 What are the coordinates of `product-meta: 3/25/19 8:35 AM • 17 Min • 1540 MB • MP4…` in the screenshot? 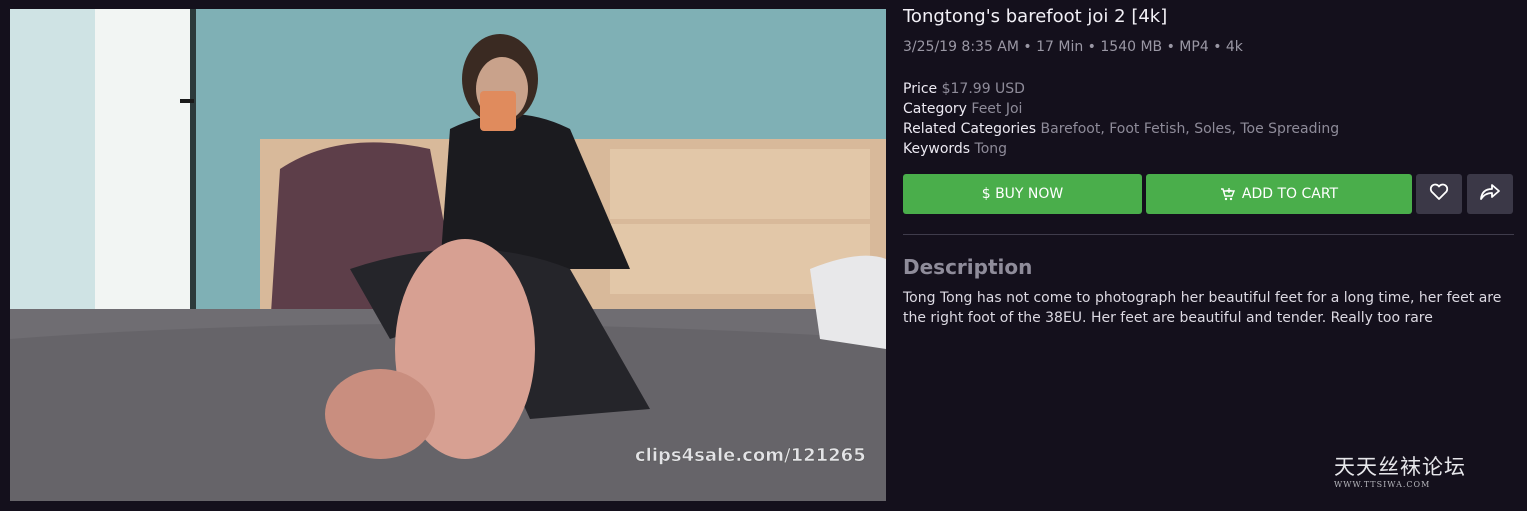 It's located at (1073, 47).